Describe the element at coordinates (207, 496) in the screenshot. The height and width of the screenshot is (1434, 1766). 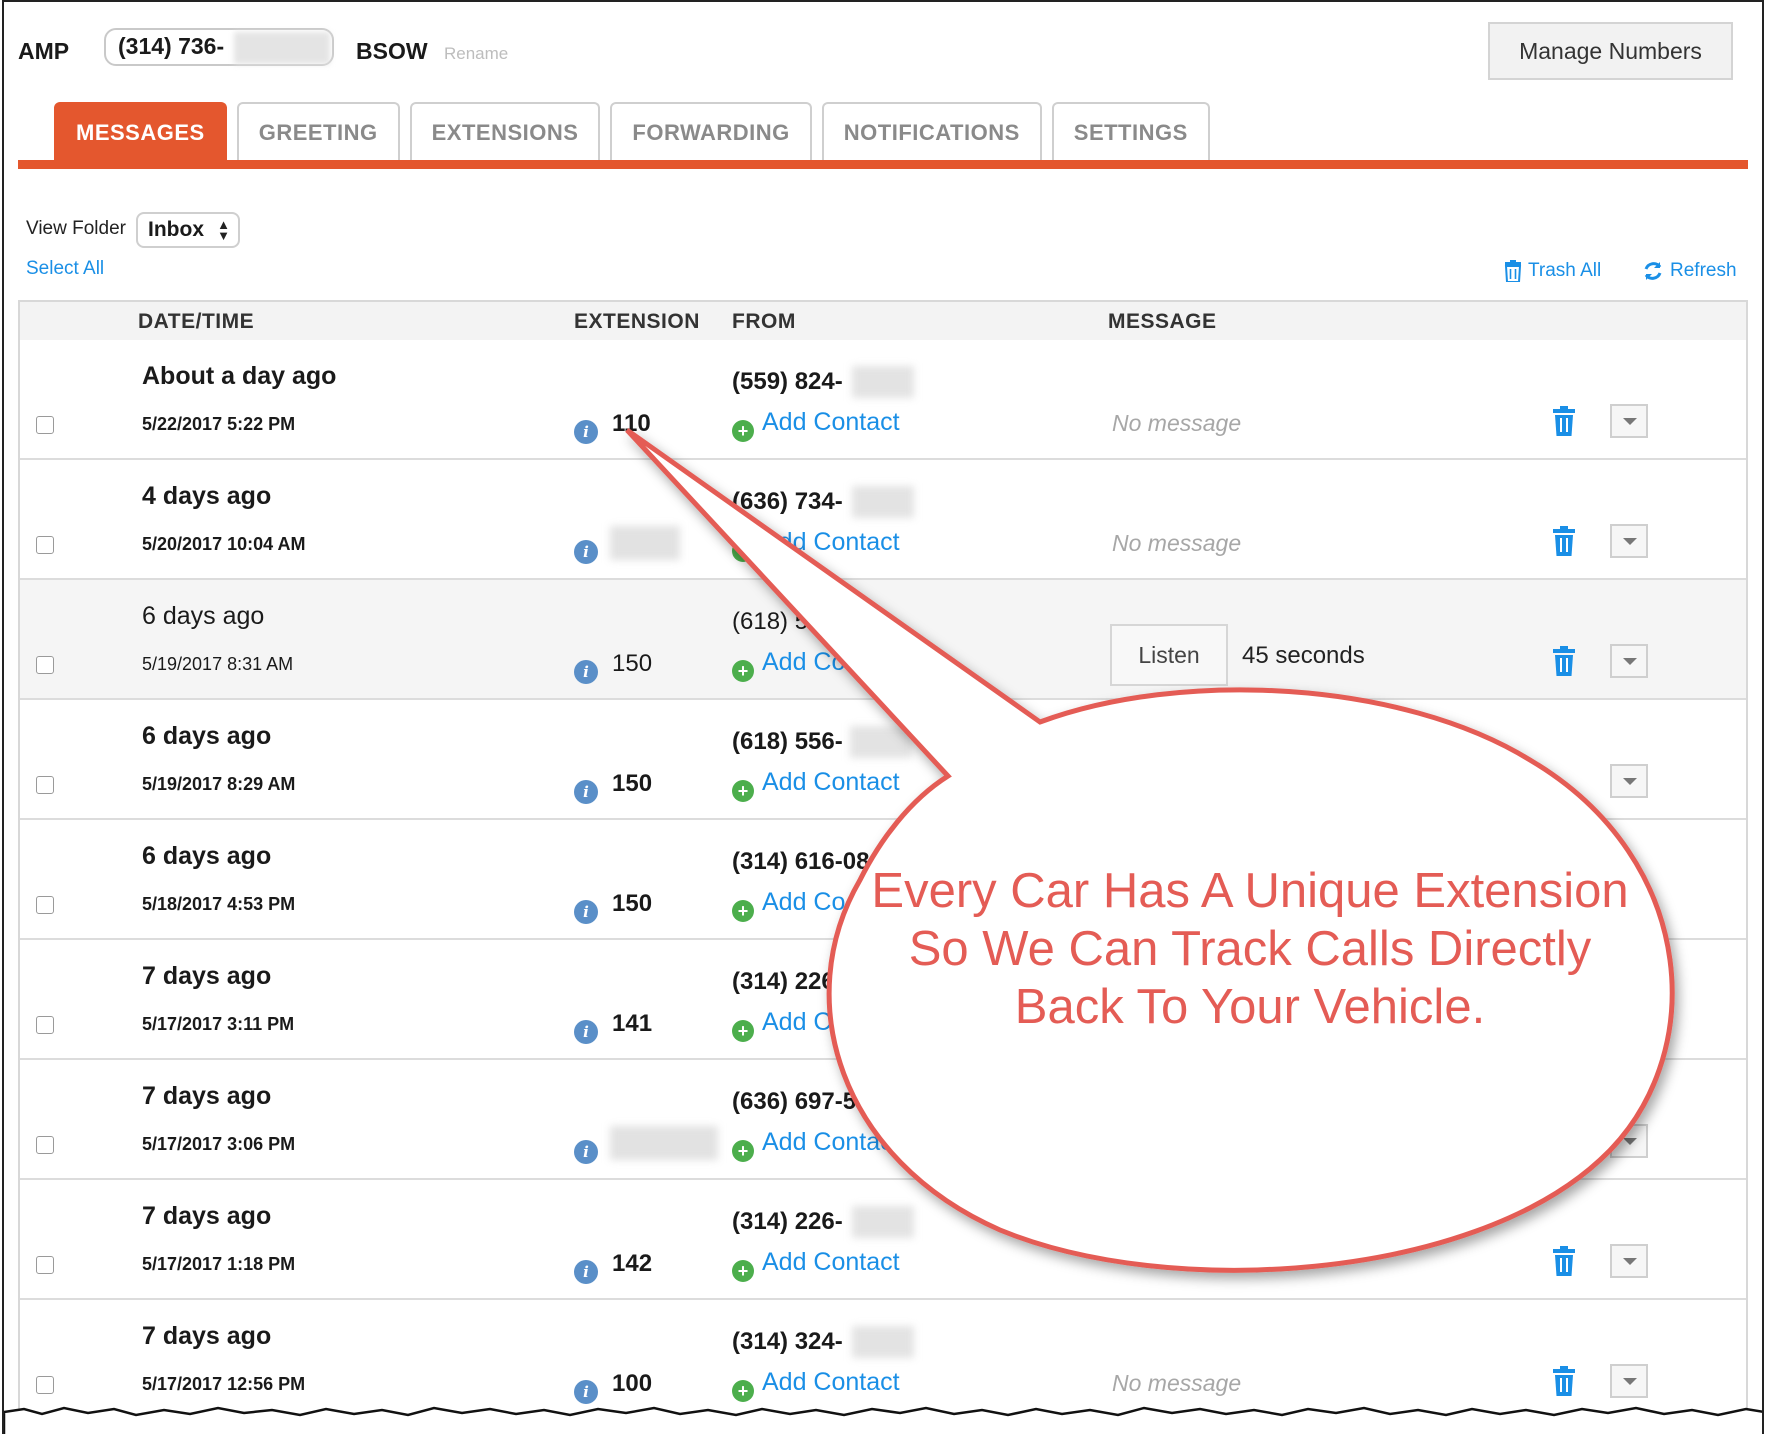
I see `relative-time: 4 days ago` at that location.